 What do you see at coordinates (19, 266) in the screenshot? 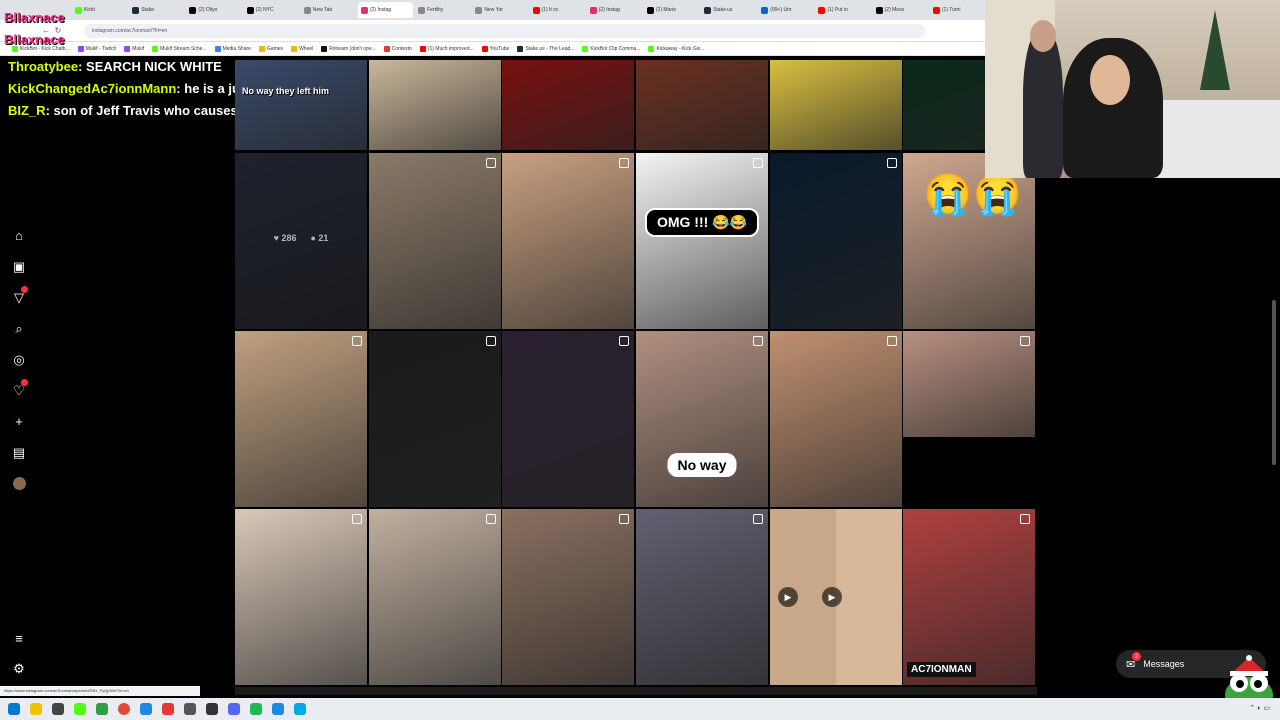
I see `reels-icon: ▣` at bounding box center [19, 266].